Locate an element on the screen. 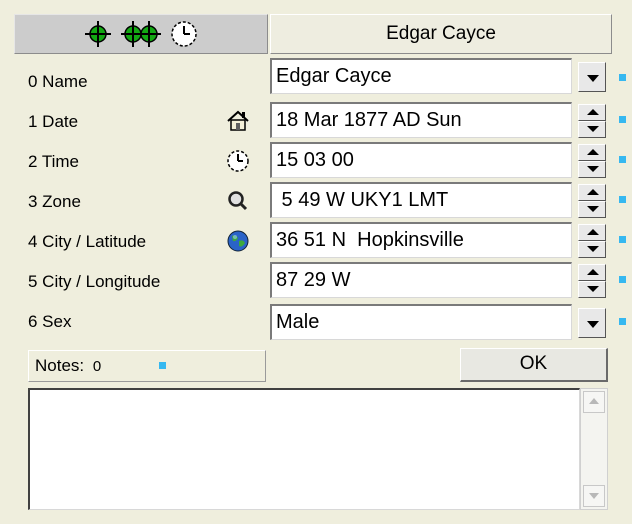  date-spin-down-button is located at coordinates (592, 129).